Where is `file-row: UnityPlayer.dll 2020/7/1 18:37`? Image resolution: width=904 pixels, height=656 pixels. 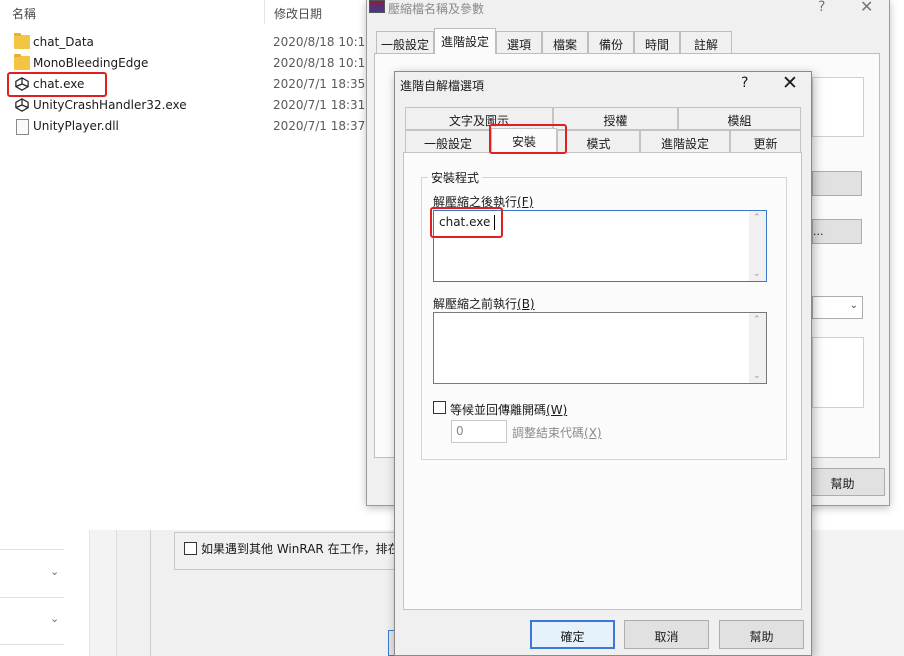 file-row: UnityPlayer.dll 2020/7/1 18:37 is located at coordinates (192, 126).